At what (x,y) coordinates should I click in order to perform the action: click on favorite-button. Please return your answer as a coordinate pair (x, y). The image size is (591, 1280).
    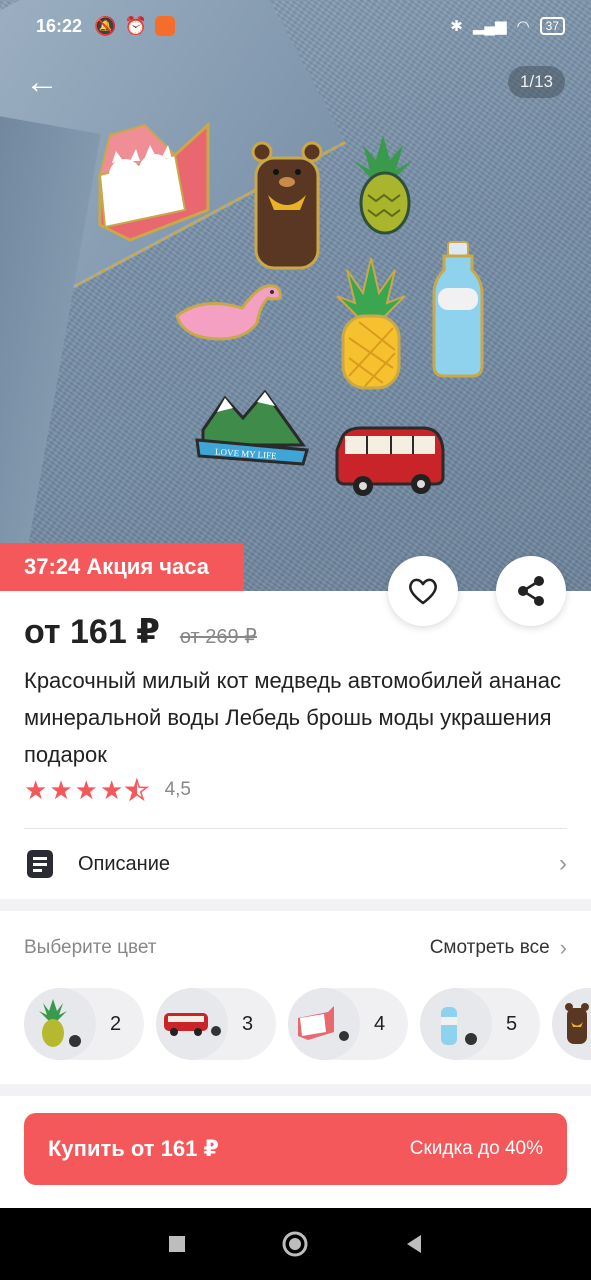
    Looking at the image, I should click on (423, 591).